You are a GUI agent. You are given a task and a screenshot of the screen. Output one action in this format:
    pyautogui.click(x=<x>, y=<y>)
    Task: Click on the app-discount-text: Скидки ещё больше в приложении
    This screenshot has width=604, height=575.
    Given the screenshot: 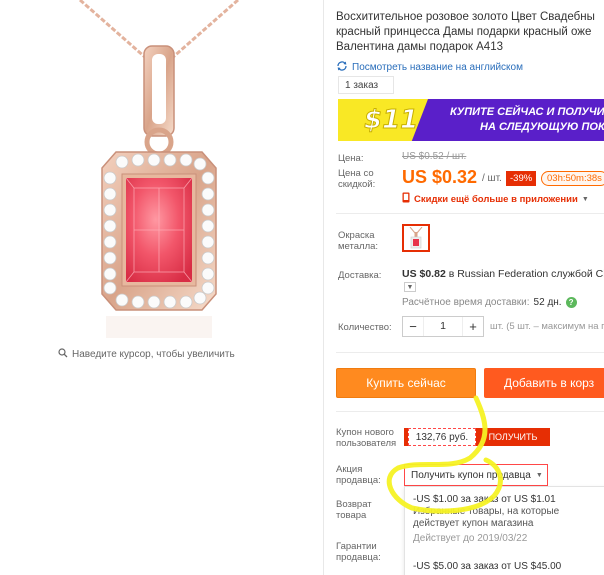 What is the action you would take?
    pyautogui.click(x=496, y=199)
    